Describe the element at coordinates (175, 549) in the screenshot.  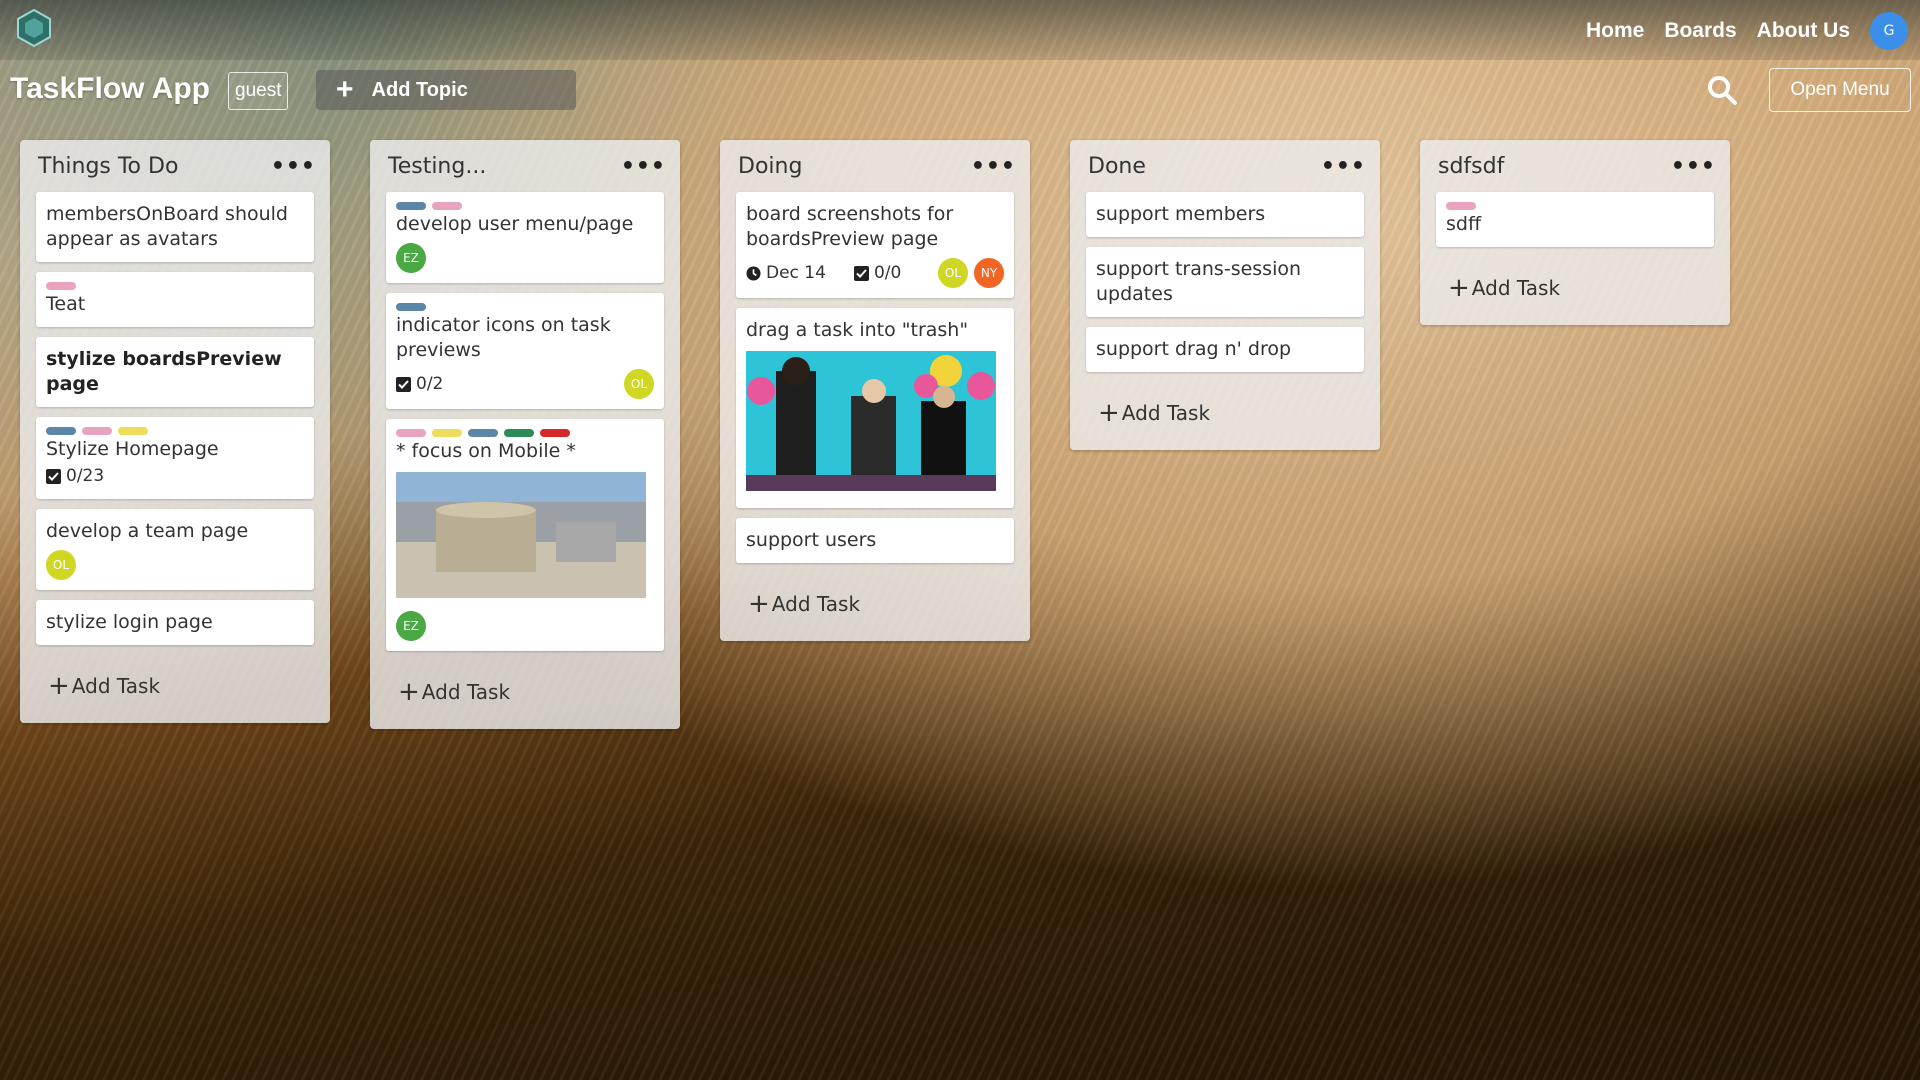
I see `task-card: develop a team page OL` at that location.